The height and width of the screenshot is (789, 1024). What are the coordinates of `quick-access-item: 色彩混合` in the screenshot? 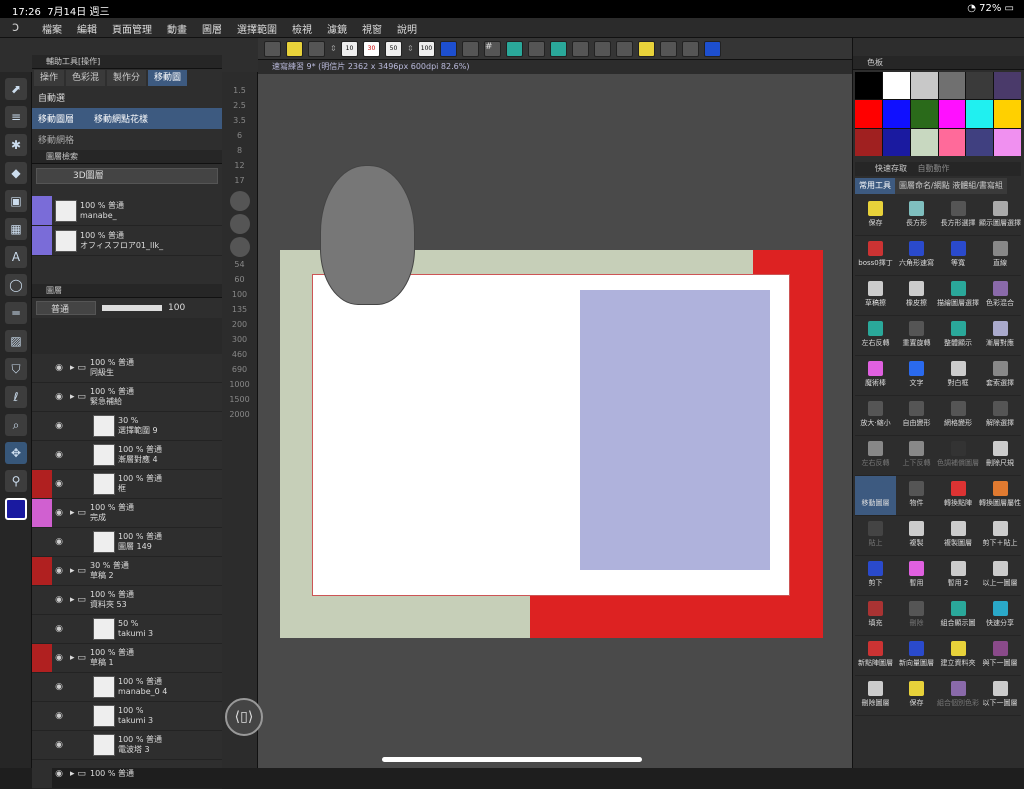 It's located at (1000, 296).